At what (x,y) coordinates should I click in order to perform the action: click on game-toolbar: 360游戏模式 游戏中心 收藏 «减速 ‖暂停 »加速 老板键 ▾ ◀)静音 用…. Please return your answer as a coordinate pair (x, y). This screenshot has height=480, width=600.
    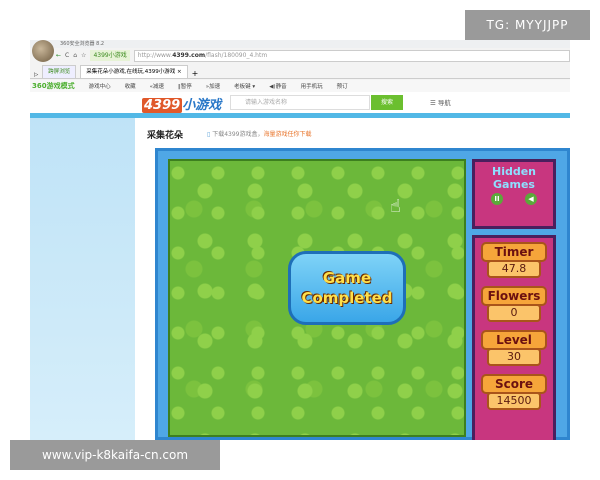
    Looking at the image, I should click on (300, 86).